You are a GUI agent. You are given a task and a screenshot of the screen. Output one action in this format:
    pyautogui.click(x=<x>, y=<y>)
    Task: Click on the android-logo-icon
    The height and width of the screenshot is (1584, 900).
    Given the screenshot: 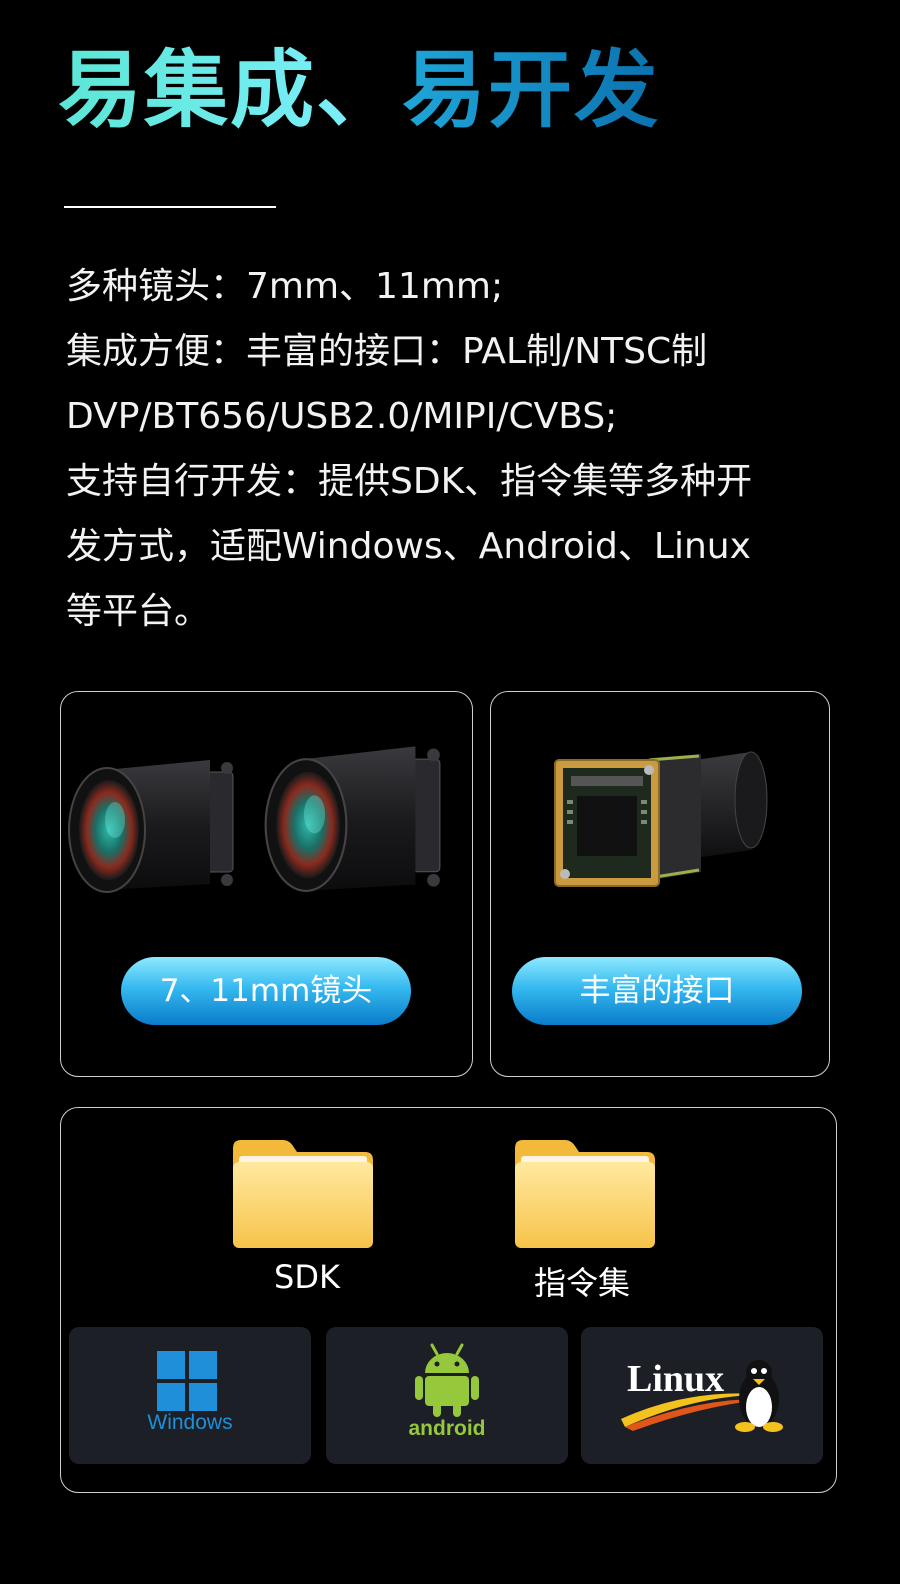 What is the action you would take?
    pyautogui.click(x=447, y=1380)
    